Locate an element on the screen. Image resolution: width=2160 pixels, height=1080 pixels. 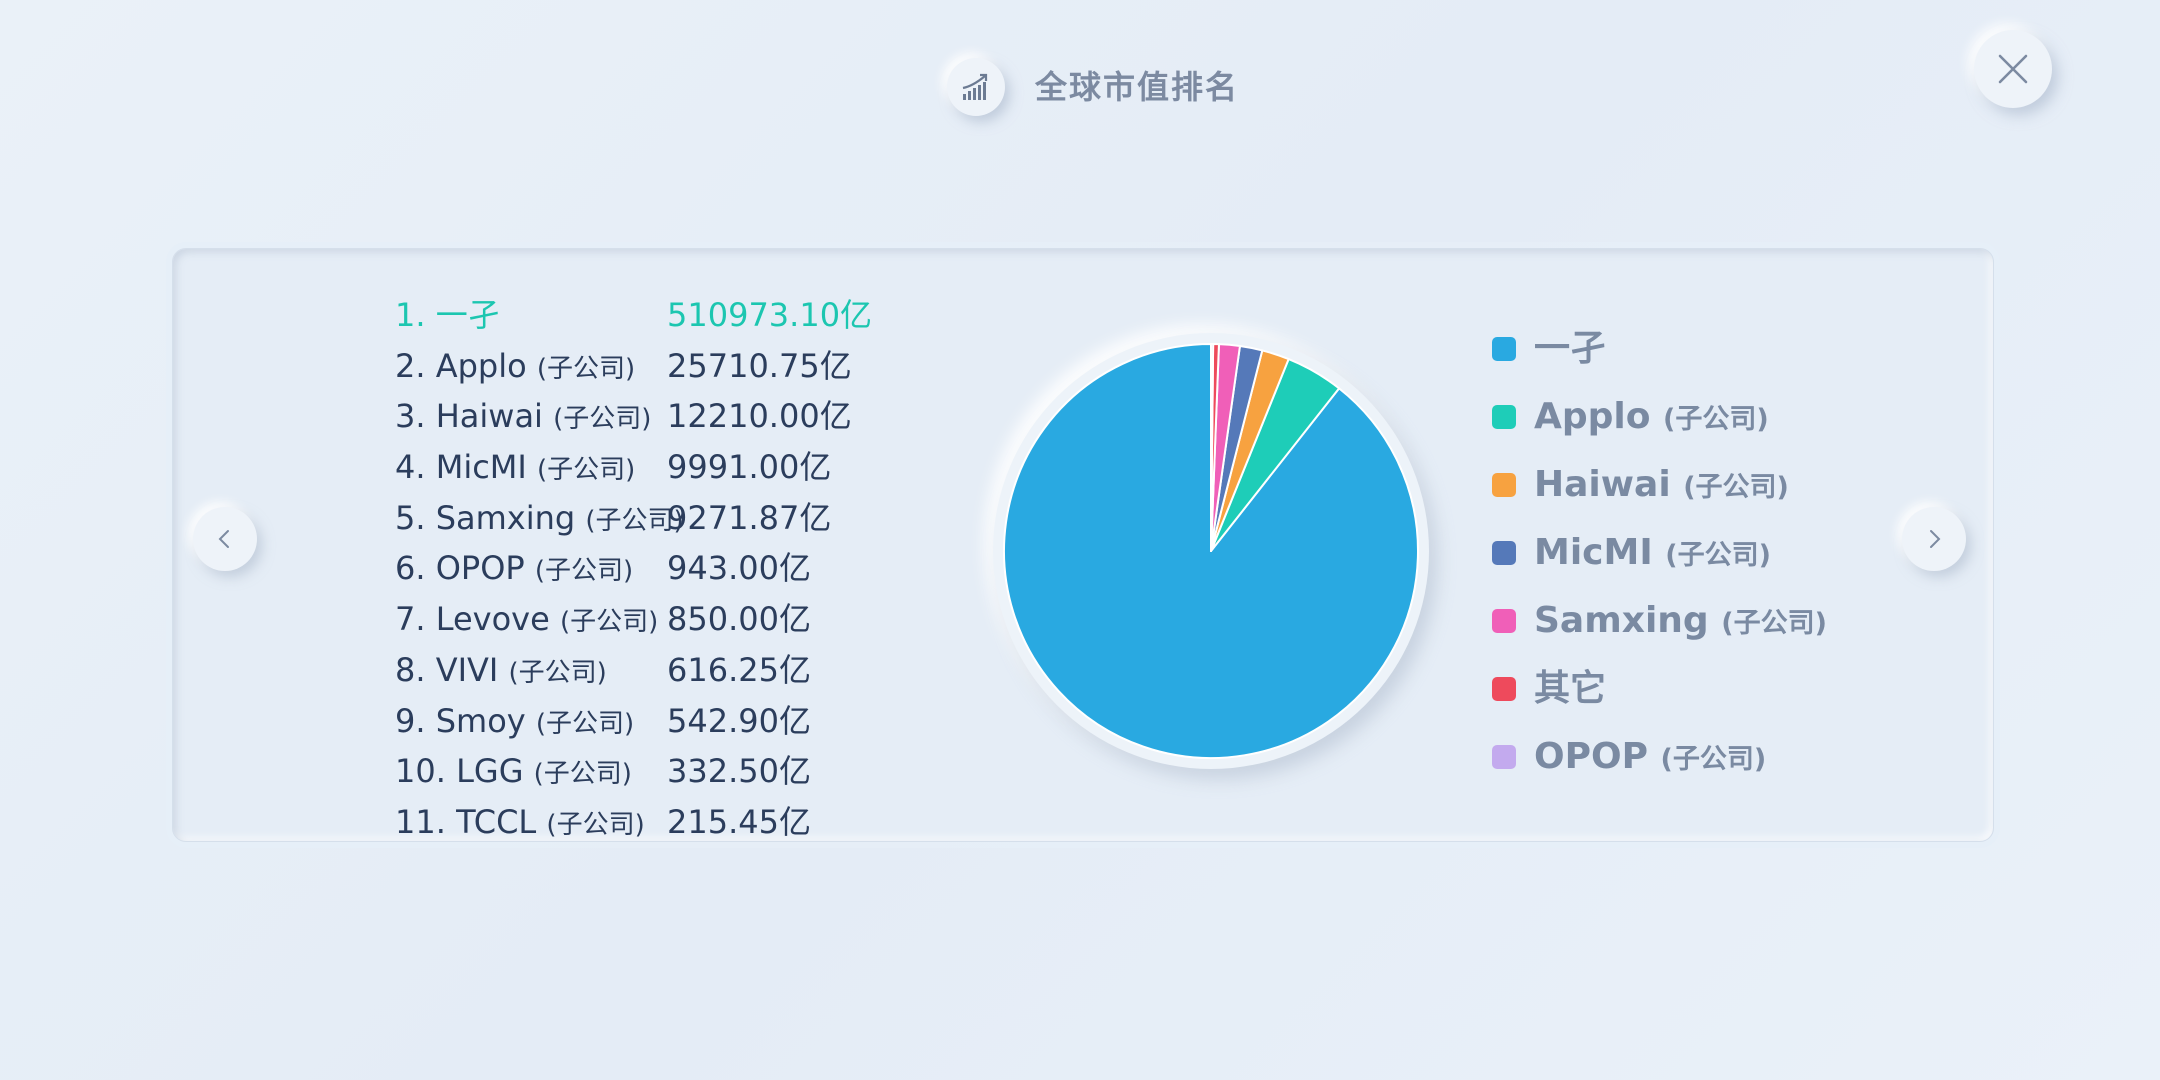
page-title: 全球市值排名 is located at coordinates (1137, 87).